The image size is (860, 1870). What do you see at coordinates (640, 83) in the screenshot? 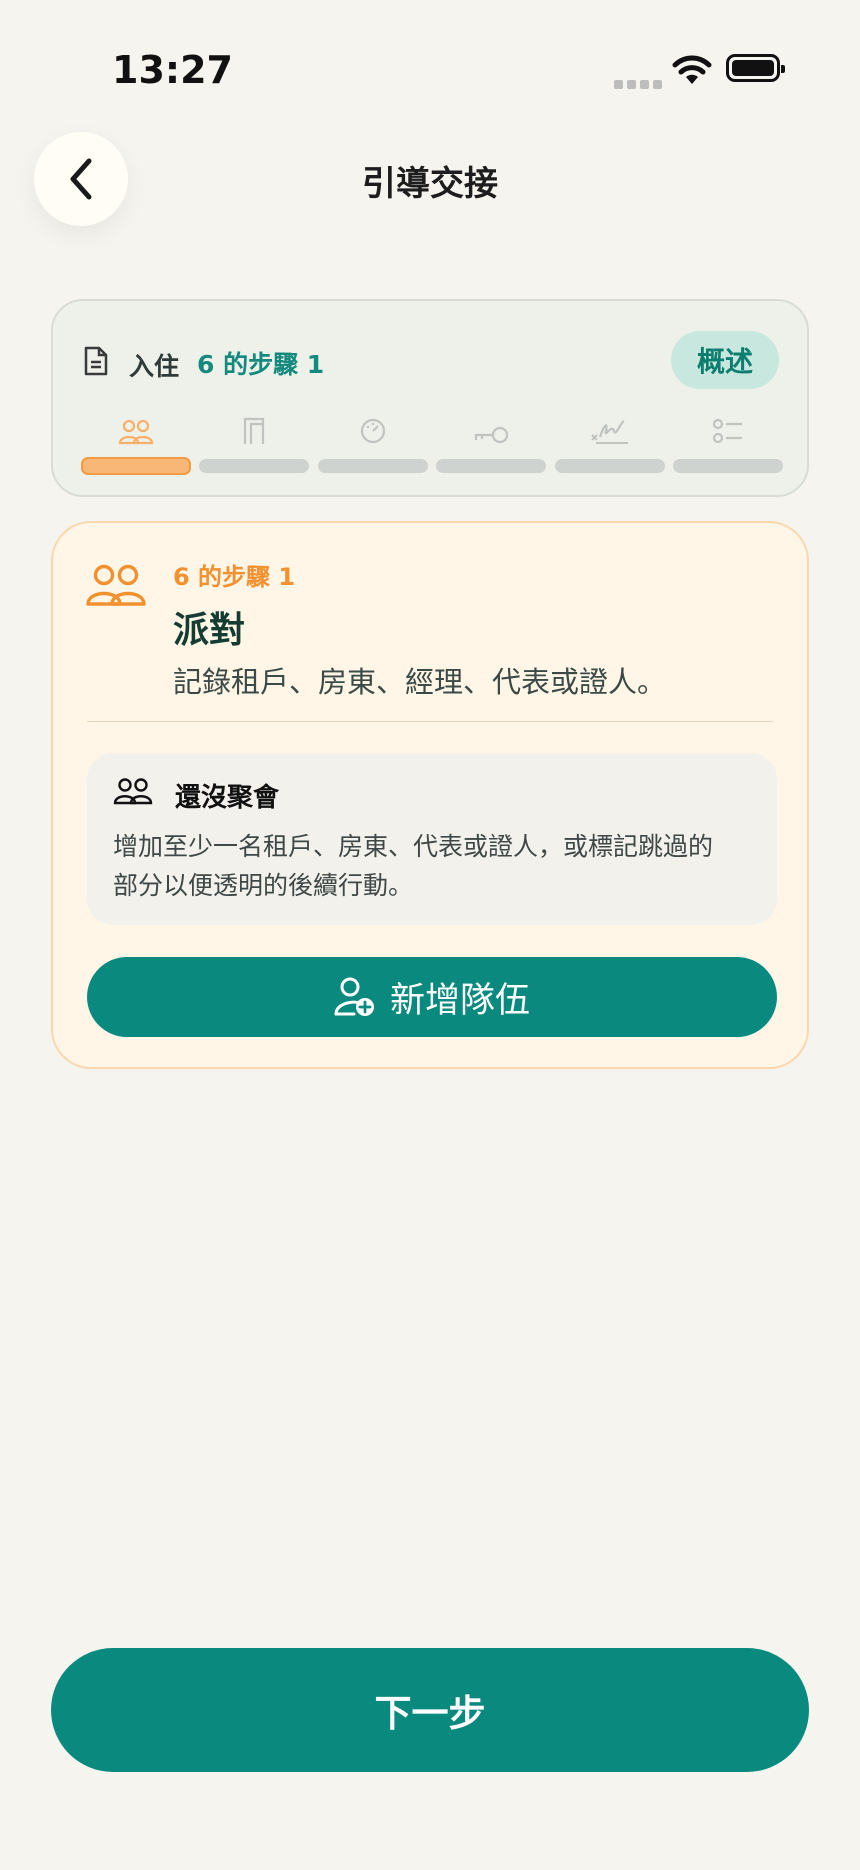
I see `cellular-signal-icon` at bounding box center [640, 83].